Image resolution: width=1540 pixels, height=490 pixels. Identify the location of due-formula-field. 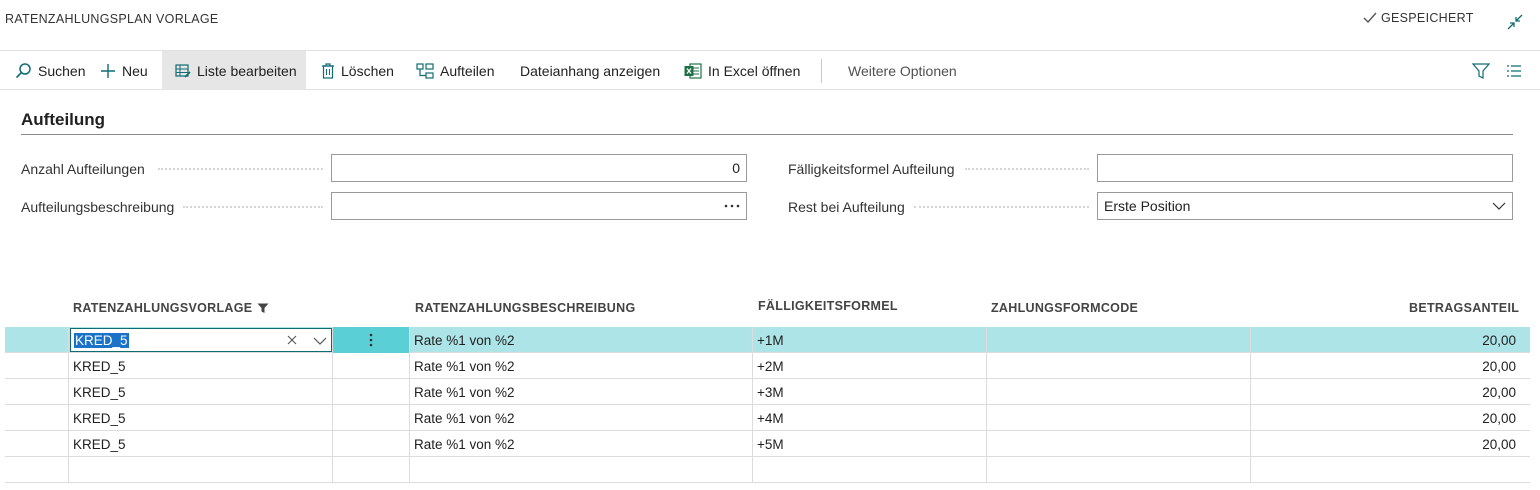
(1305, 168).